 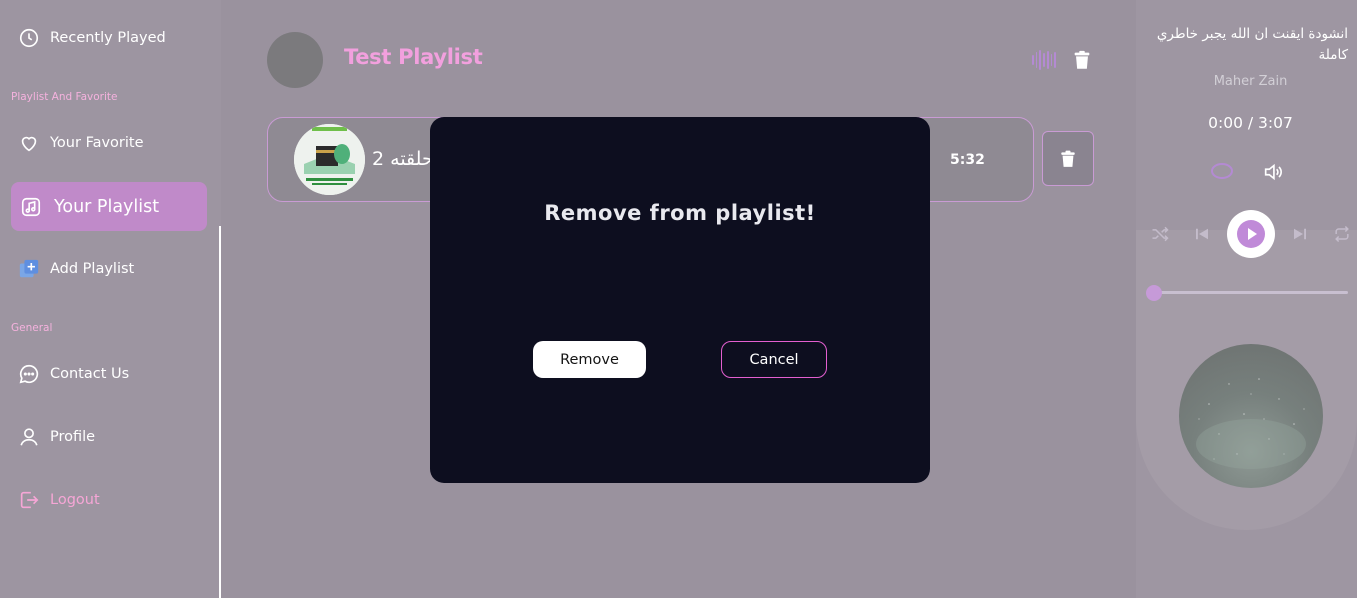 I want to click on page-title: Test Playlist, so click(x=413, y=57).